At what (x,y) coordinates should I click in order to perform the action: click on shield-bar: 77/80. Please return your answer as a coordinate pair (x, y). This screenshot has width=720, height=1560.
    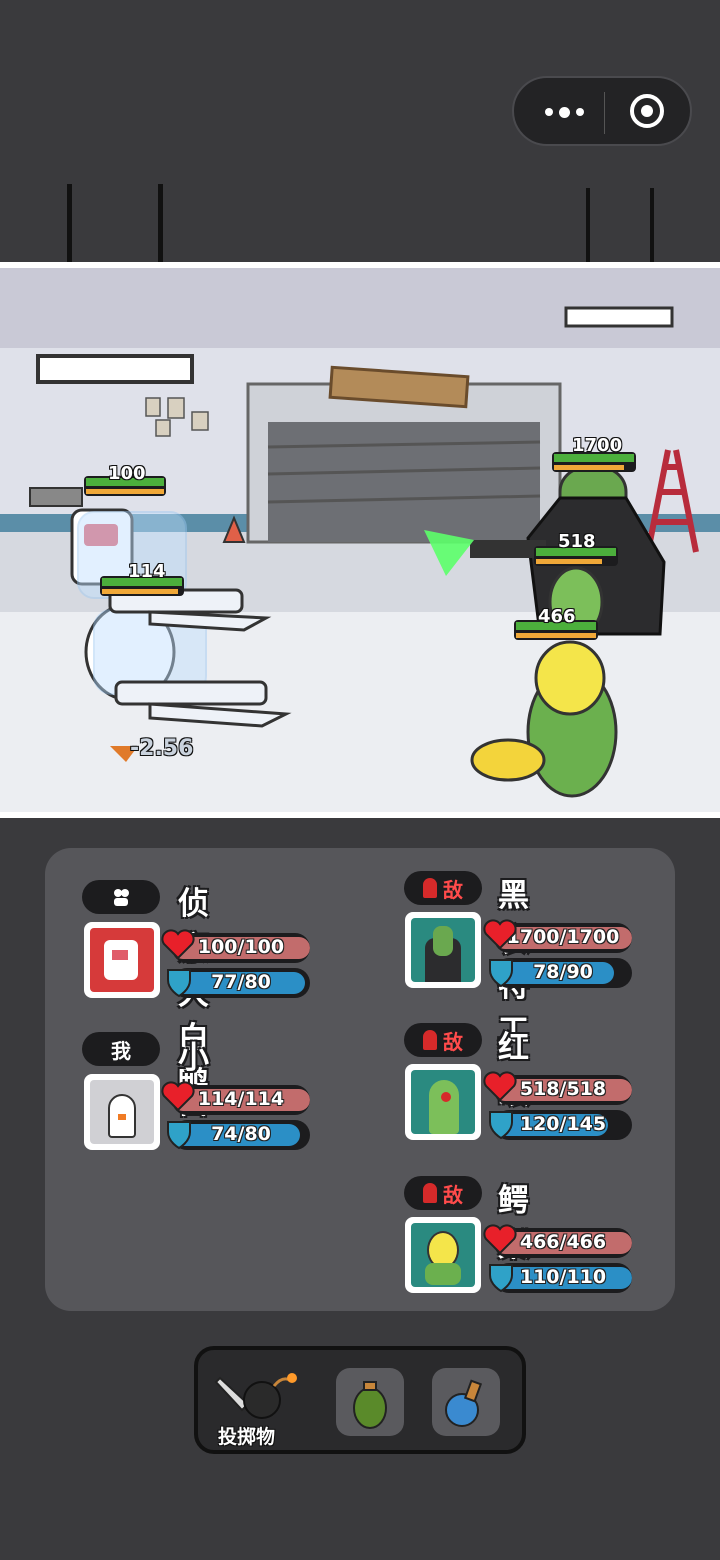
    Looking at the image, I should click on (241, 983).